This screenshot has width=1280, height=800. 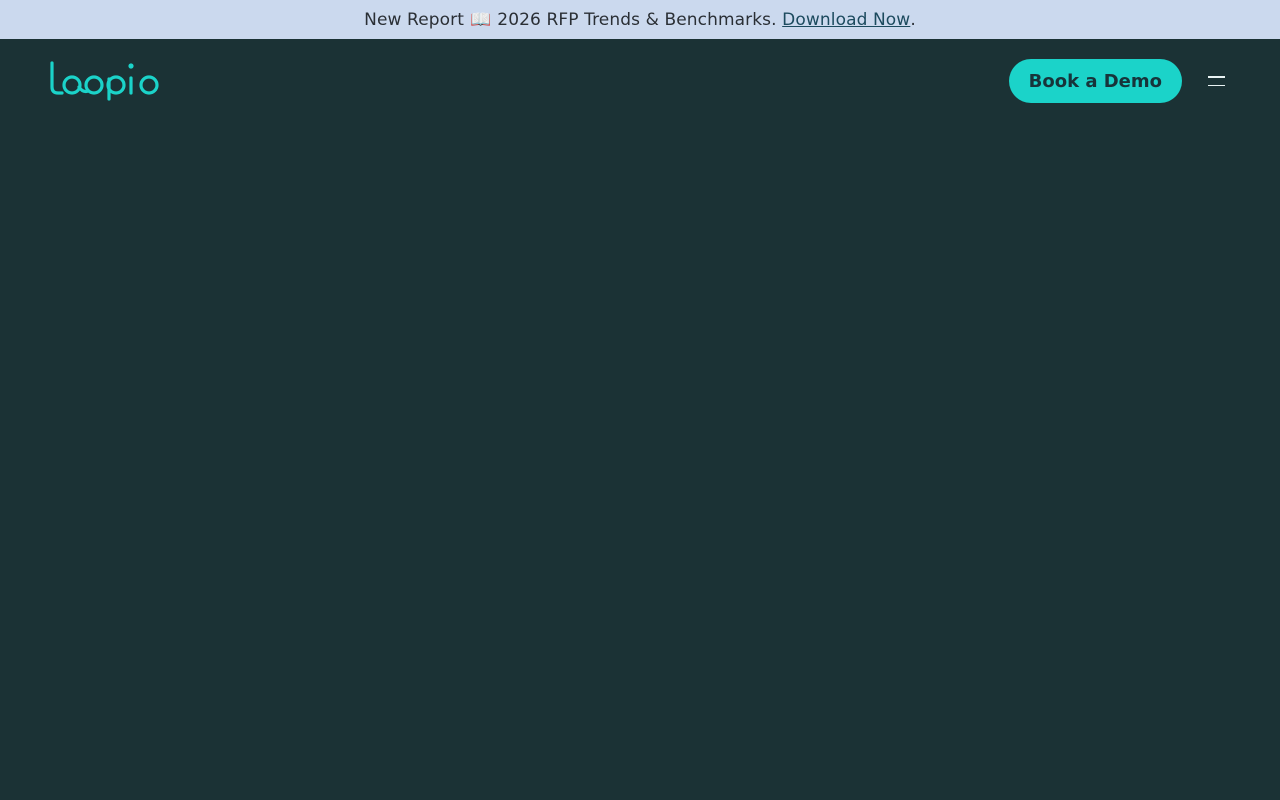 I want to click on header-actions: Book a Demo, so click(x=1119, y=81).